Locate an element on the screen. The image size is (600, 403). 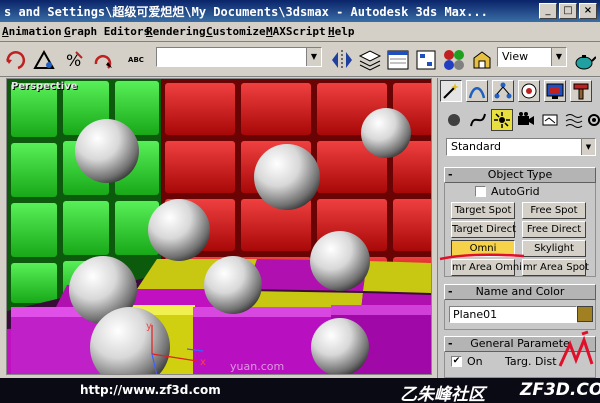
create-category-icons is located at coordinates (519, 121).